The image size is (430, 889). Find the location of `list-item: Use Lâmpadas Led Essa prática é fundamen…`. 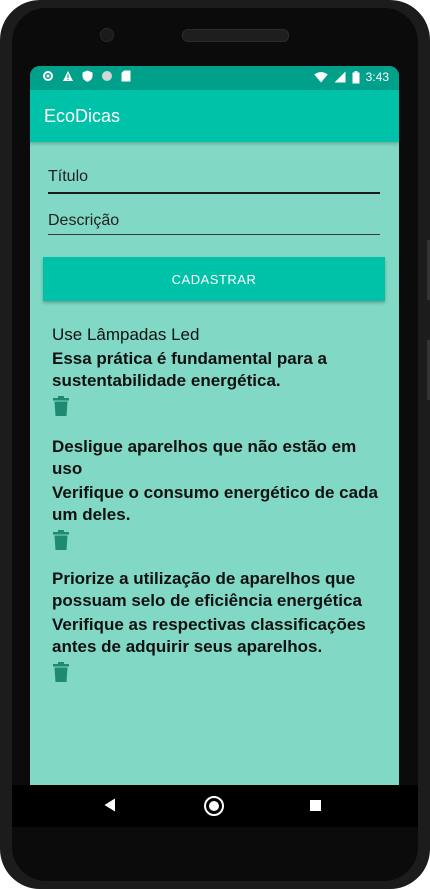

list-item: Use Lâmpadas Led Essa prática é fundamen… is located at coordinates (217, 370).